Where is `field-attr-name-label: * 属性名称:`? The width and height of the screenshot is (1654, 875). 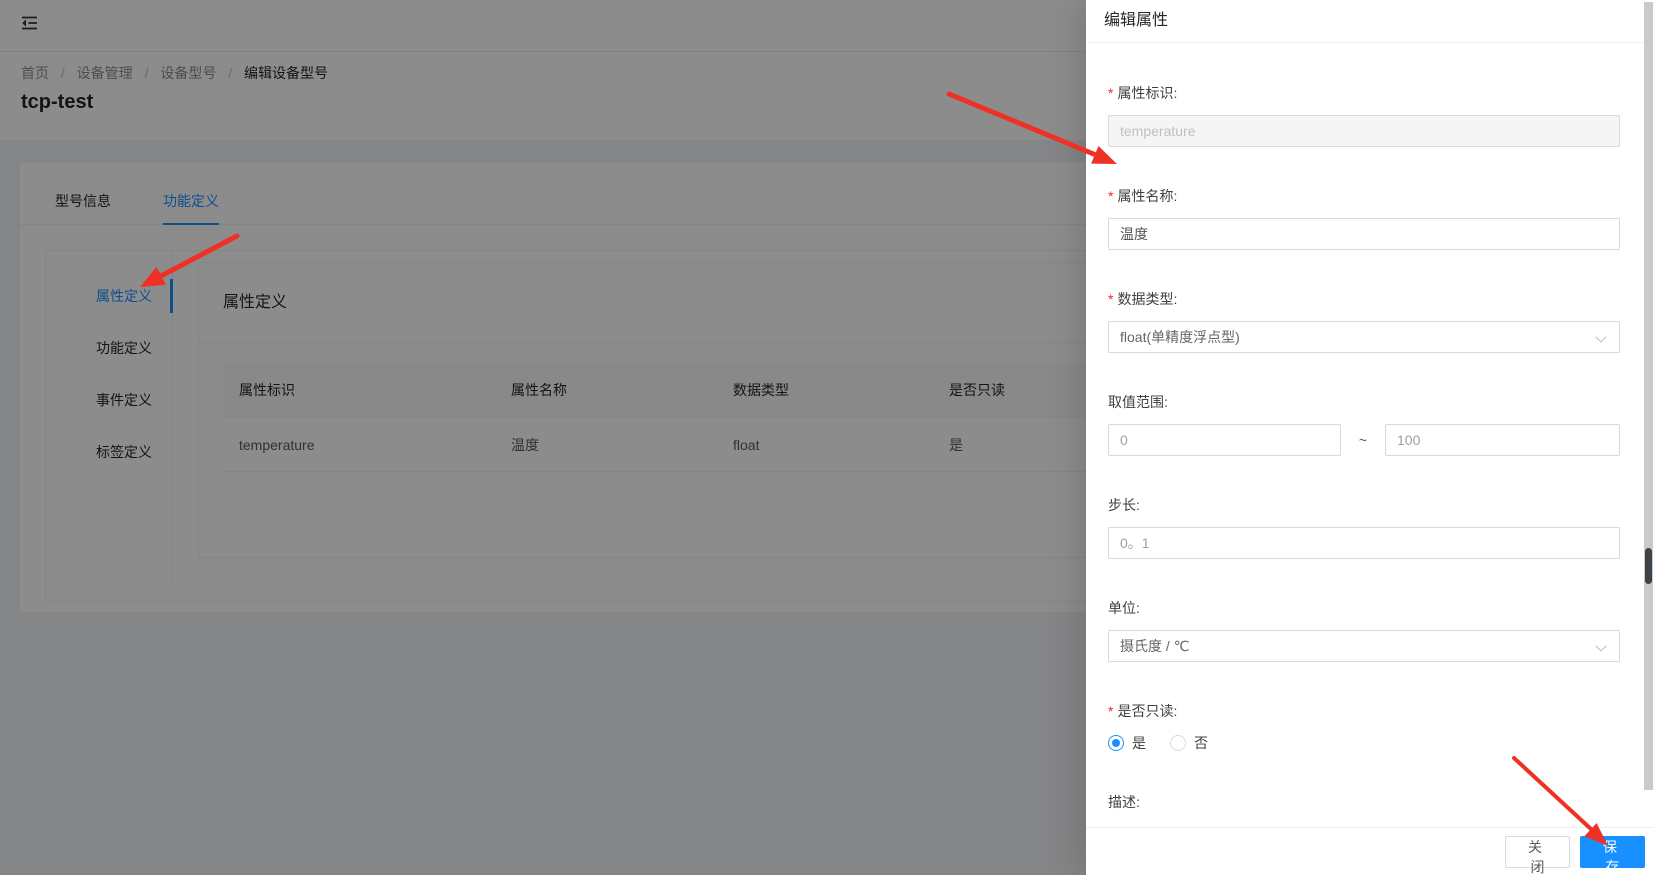 field-attr-name-label: * 属性名称: is located at coordinates (1364, 196).